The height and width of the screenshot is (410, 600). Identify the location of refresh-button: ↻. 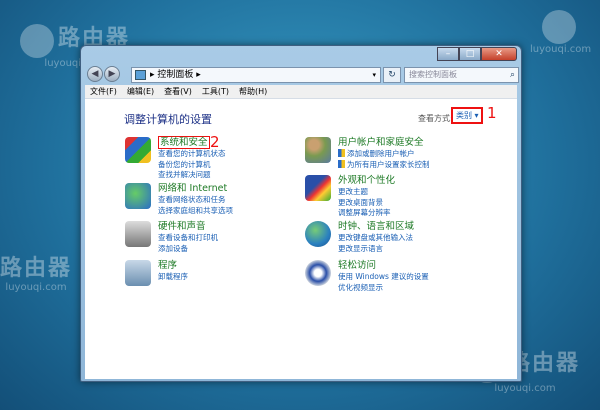
(392, 75).